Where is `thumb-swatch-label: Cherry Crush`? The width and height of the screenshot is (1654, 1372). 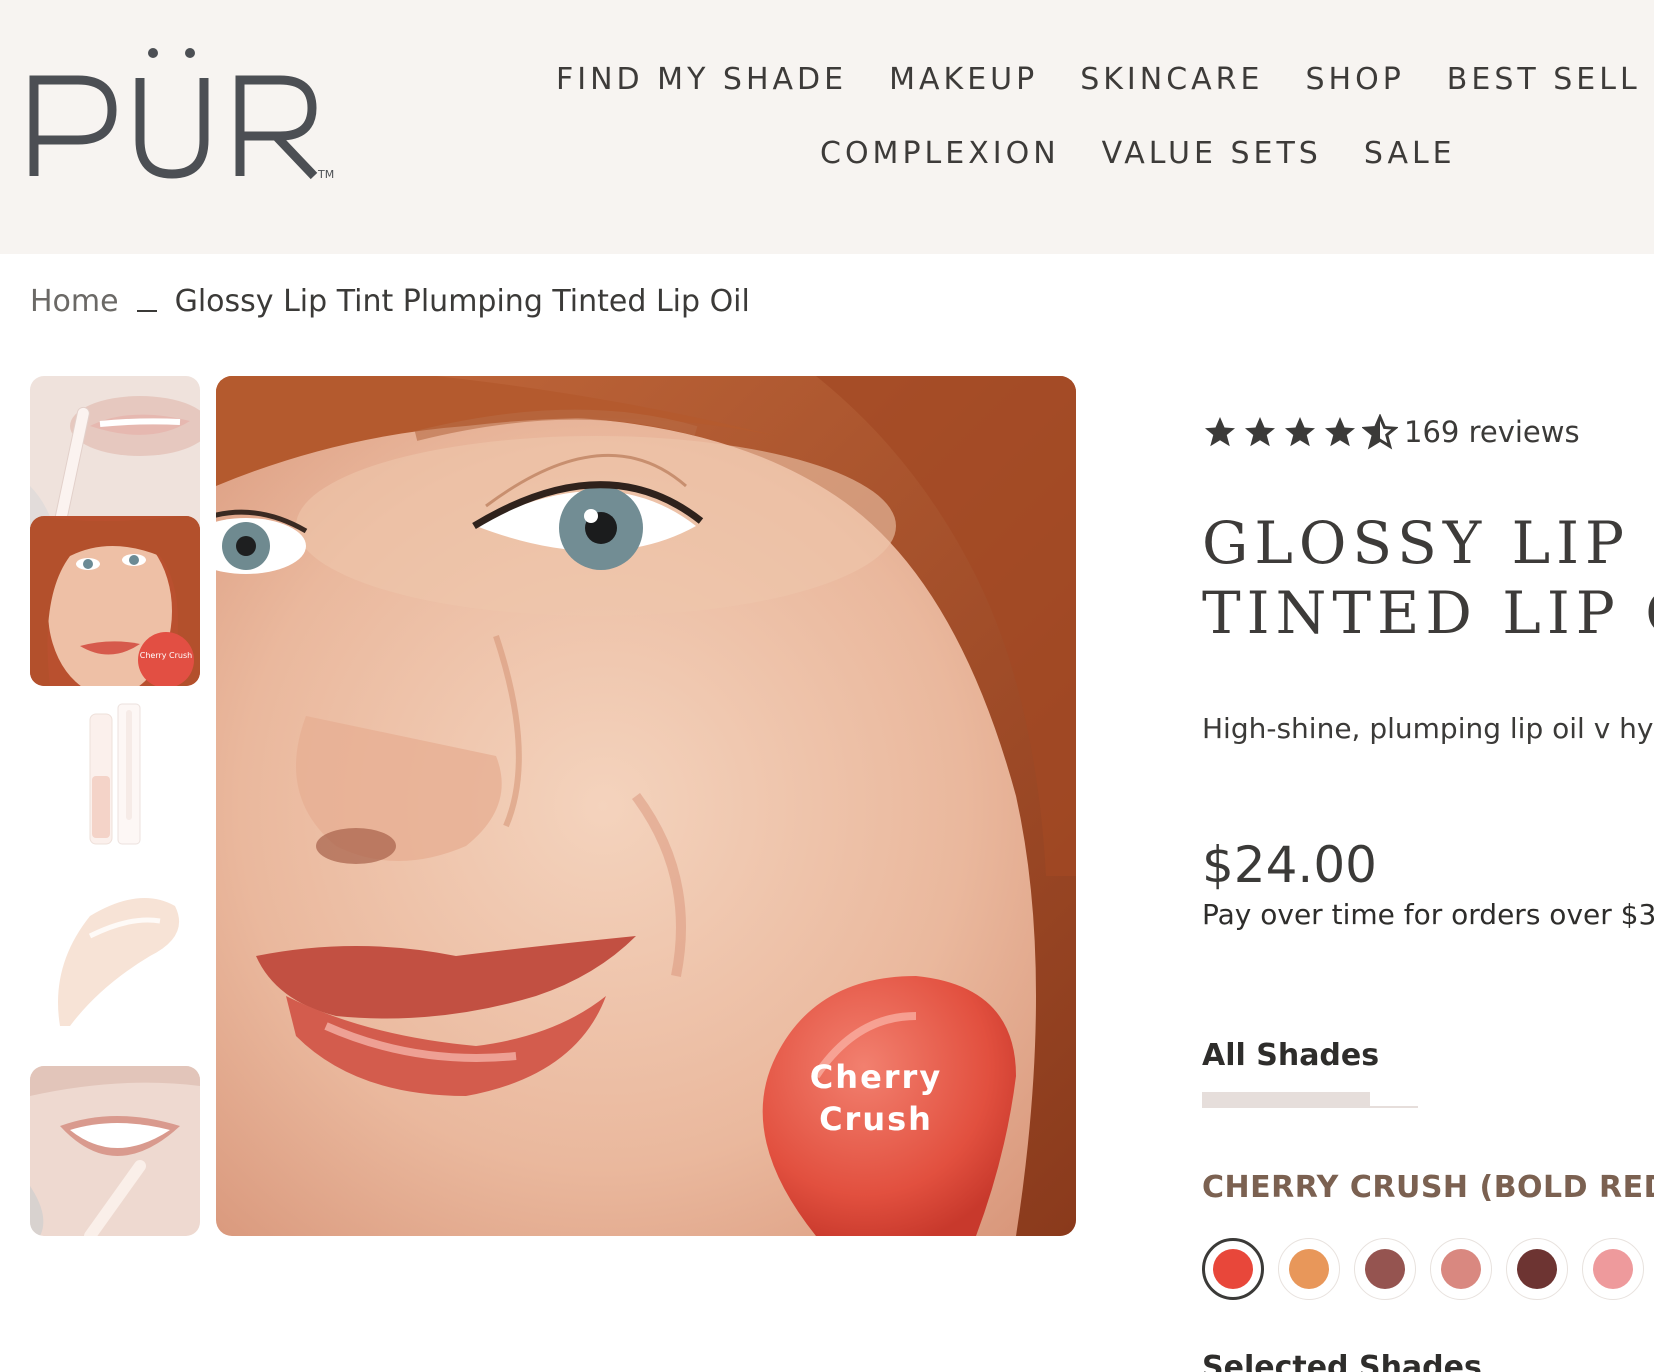 thumb-swatch-label: Cherry Crush is located at coordinates (166, 655).